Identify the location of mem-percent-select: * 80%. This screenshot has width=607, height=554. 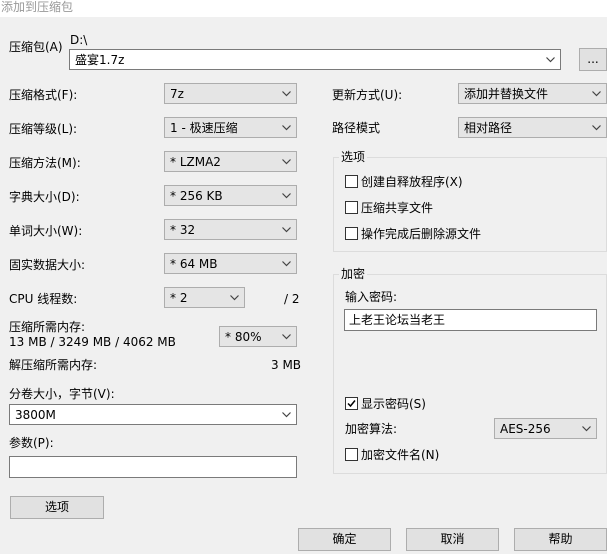
(258, 336).